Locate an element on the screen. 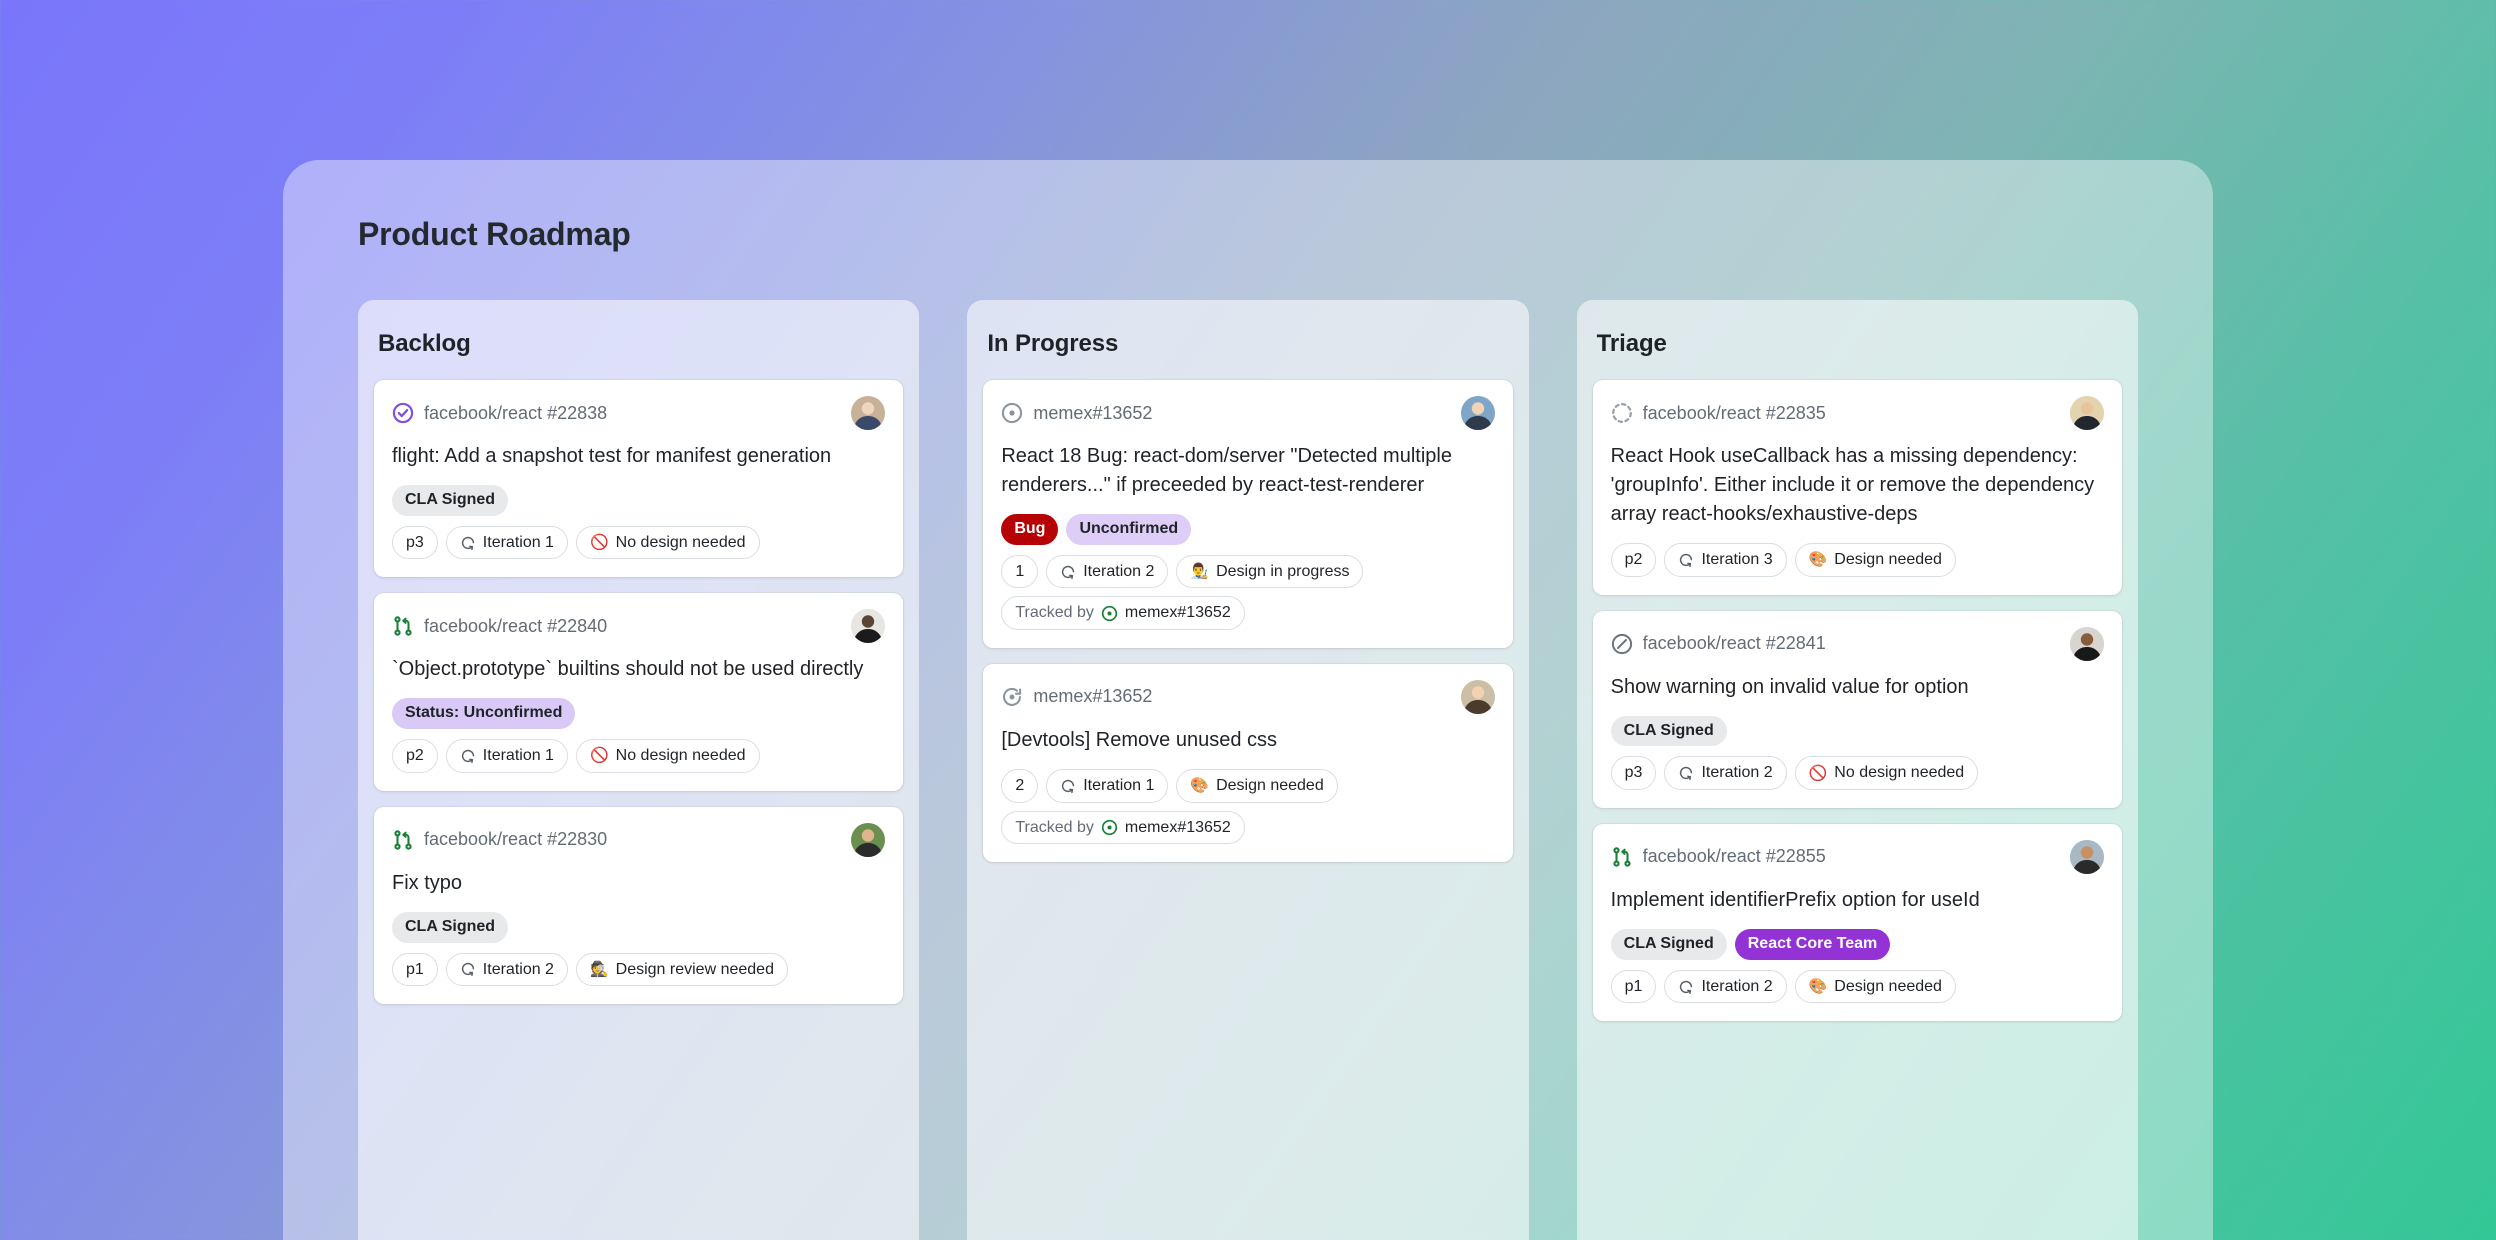 This screenshot has width=2496, height=1240. meta-chip: Iteration 3 is located at coordinates (1725, 560).